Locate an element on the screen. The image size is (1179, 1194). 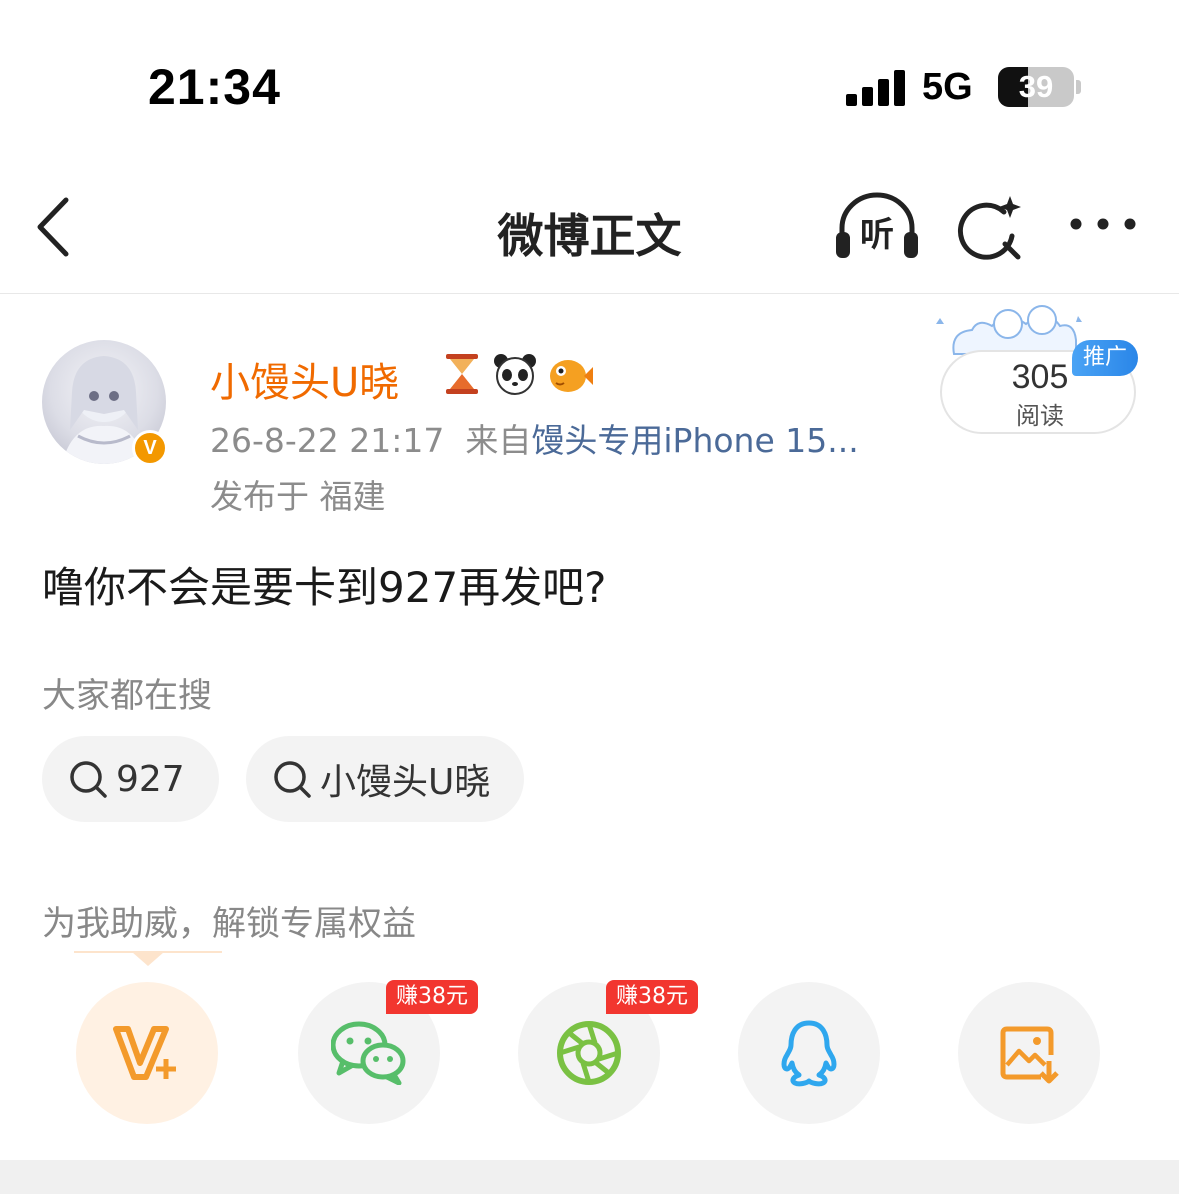
ai-search-button is located at coordinates (989, 227).